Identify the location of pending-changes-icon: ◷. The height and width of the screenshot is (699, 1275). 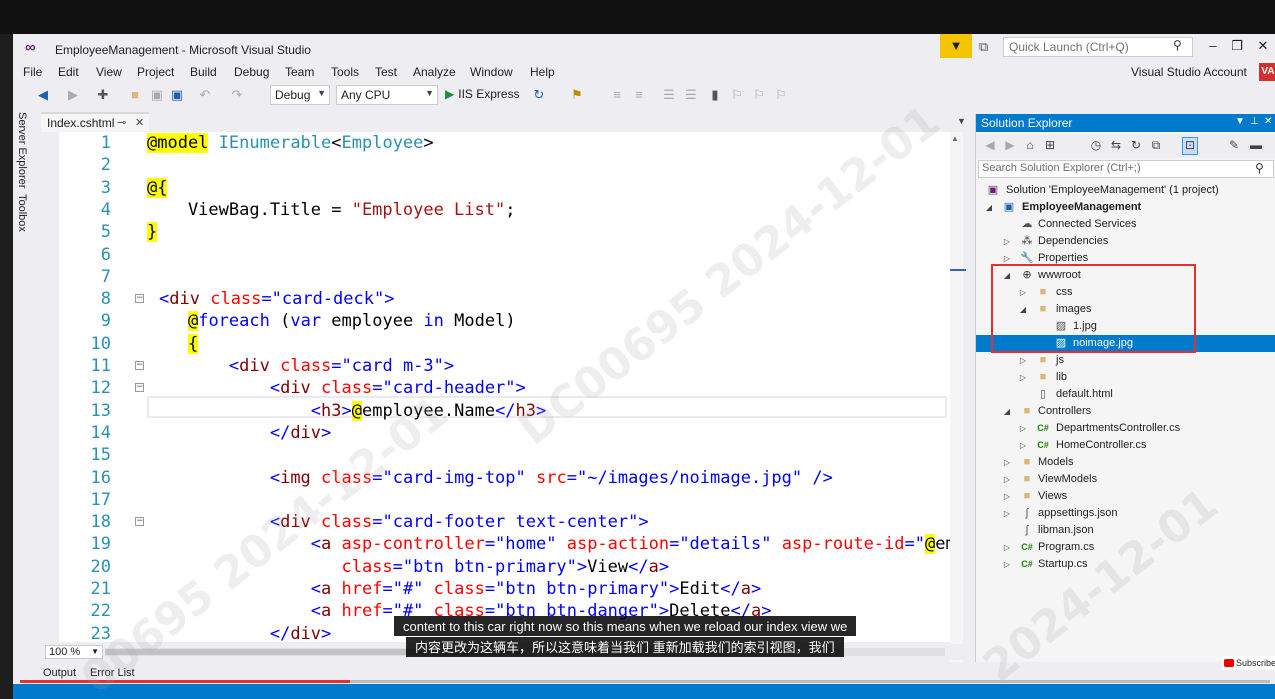
(1096, 145).